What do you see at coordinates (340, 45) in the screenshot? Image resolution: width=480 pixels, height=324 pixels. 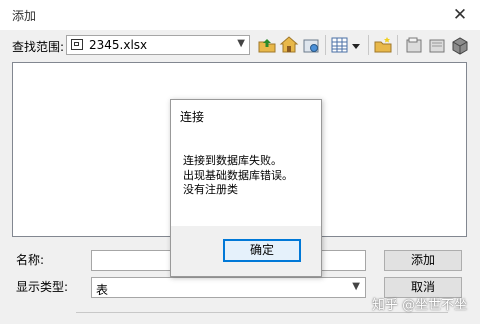 I see `view-list-icon` at bounding box center [340, 45].